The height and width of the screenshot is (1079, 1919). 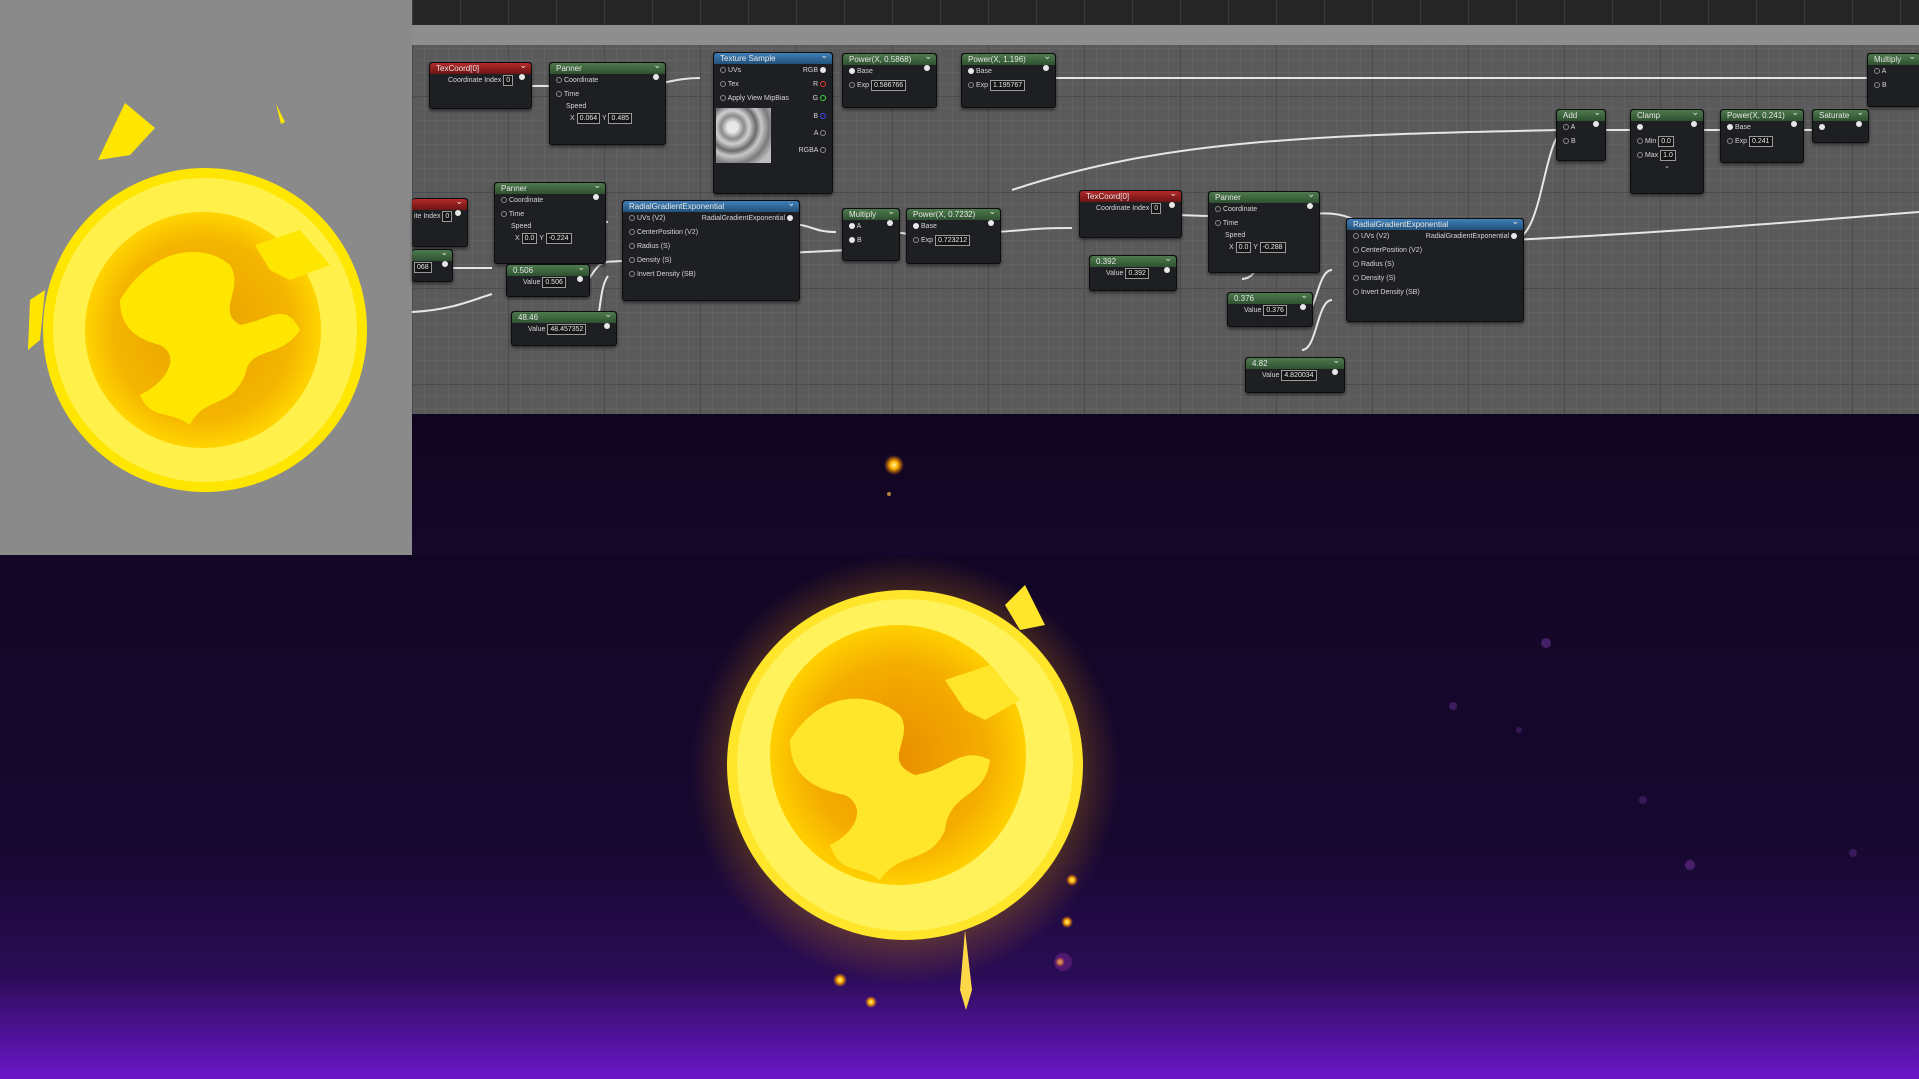 I want to click on constant-node-482: 4.82 Value 4.820034, so click(x=1295, y=375).